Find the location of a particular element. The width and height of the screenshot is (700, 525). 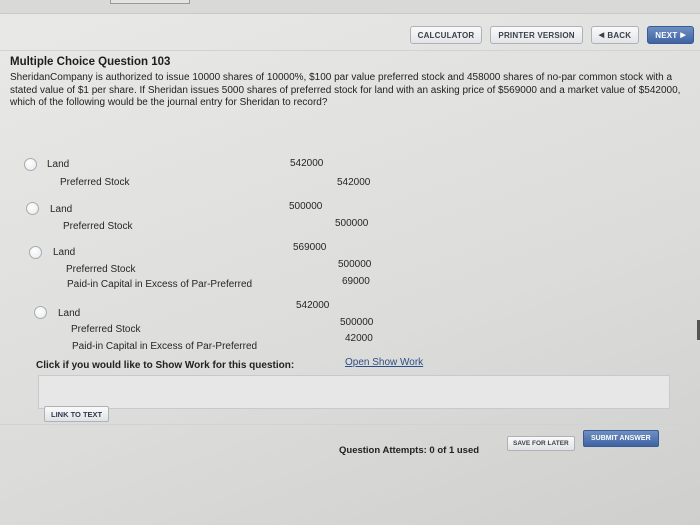

link-to-text-button: LINK TO TEXT is located at coordinates (77, 414).